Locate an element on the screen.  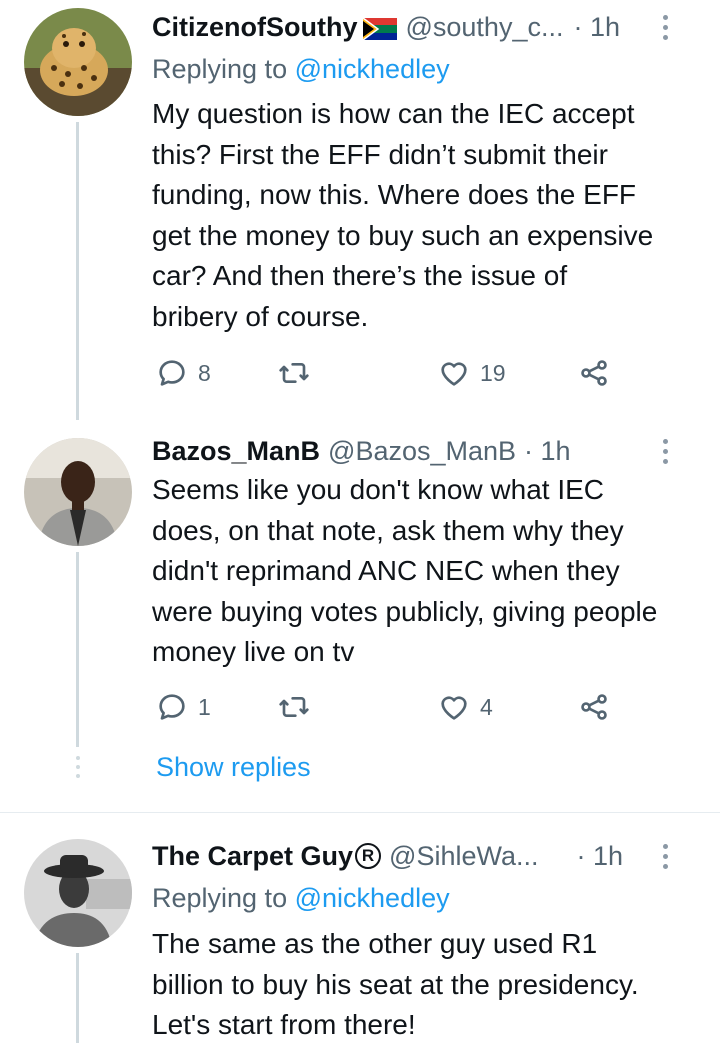
show-replies-link: Show replies is located at coordinates (233, 767).